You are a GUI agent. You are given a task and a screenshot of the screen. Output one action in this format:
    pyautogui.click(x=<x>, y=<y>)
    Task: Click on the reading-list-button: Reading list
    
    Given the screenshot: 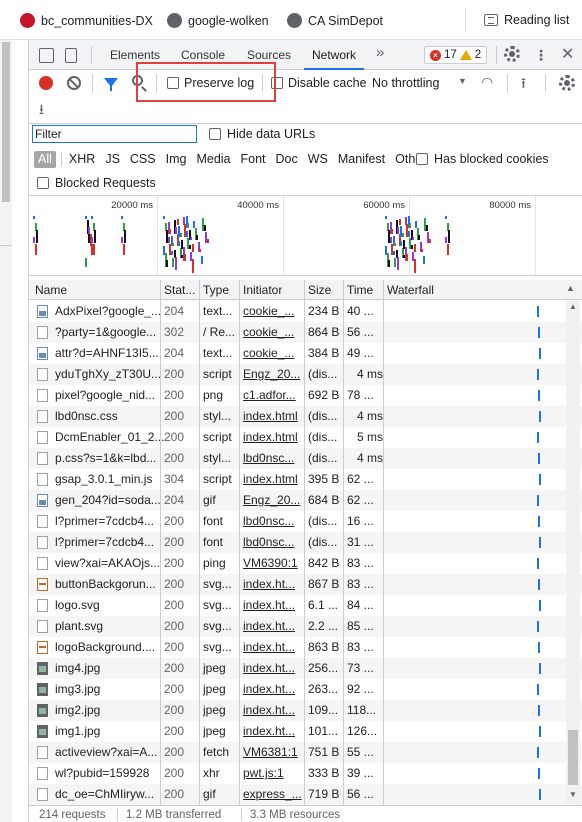 What is the action you would take?
    pyautogui.click(x=526, y=20)
    